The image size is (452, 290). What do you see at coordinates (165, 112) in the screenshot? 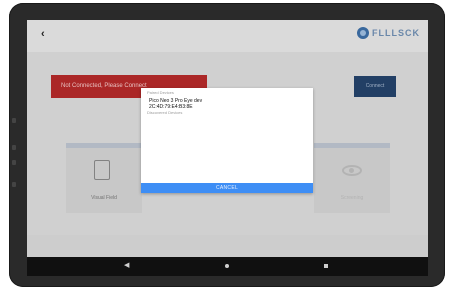
I see `discovered-devices-header: Discovered Devices` at bounding box center [165, 112].